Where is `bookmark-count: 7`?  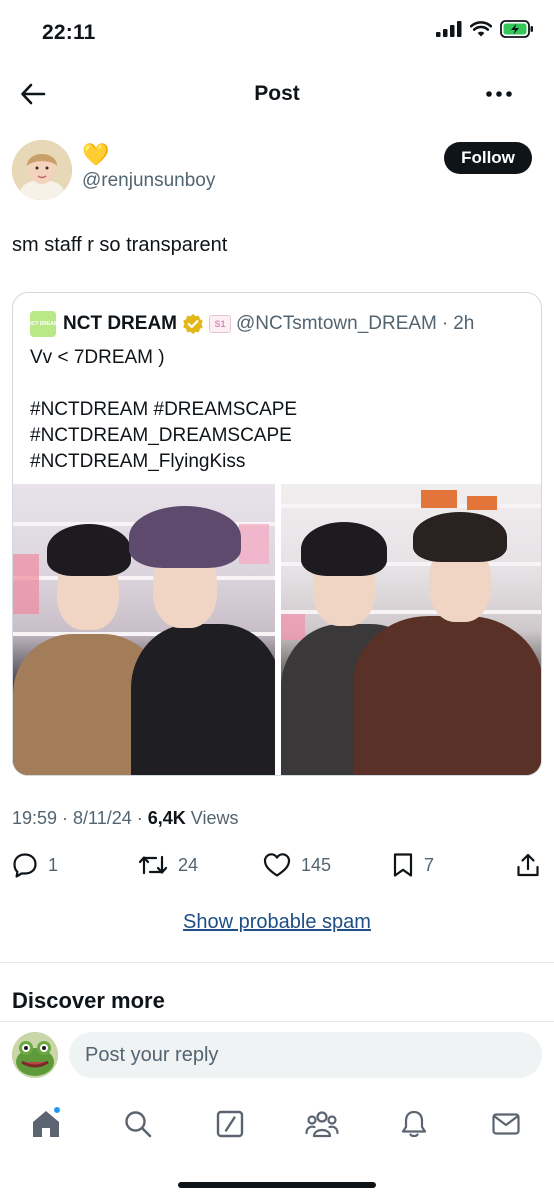
bookmark-count: 7 is located at coordinates (429, 864).